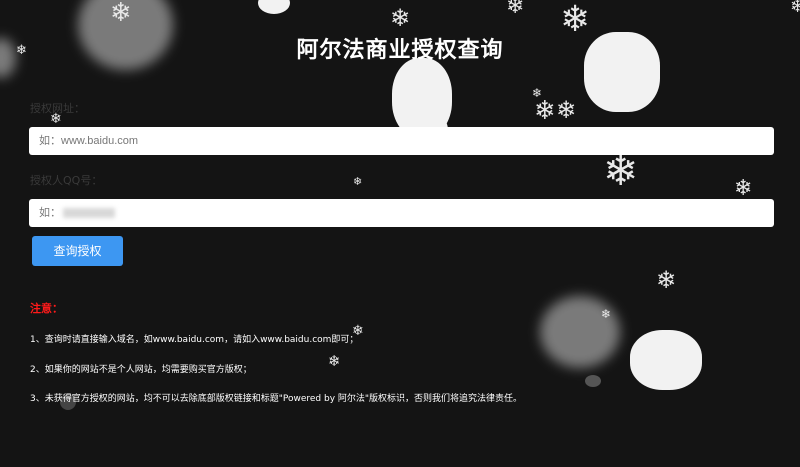 This screenshot has height=467, width=800. What do you see at coordinates (50, 212) in the screenshot?
I see `qq-input-prefix: 如：` at bounding box center [50, 212].